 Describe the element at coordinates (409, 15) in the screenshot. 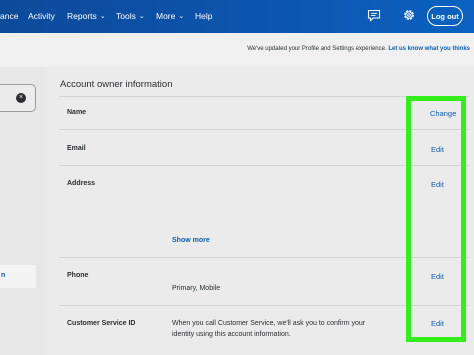

I see `gear-icon` at that location.